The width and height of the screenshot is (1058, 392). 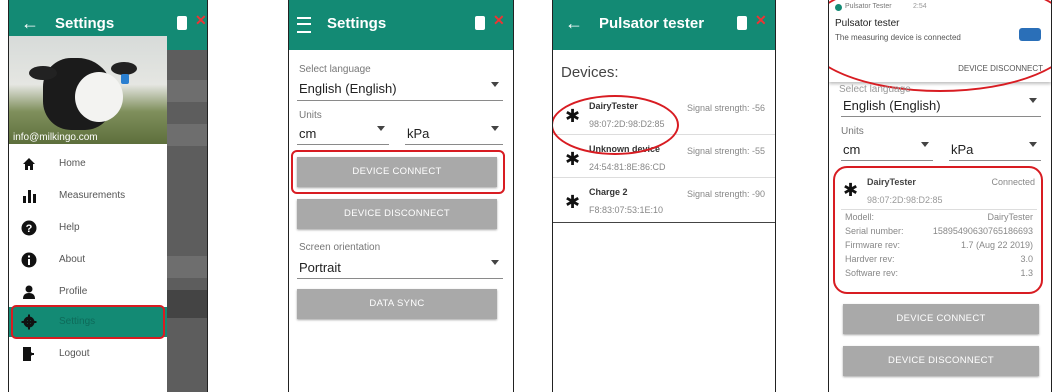 I want to click on person-icon, so click(x=29, y=292).